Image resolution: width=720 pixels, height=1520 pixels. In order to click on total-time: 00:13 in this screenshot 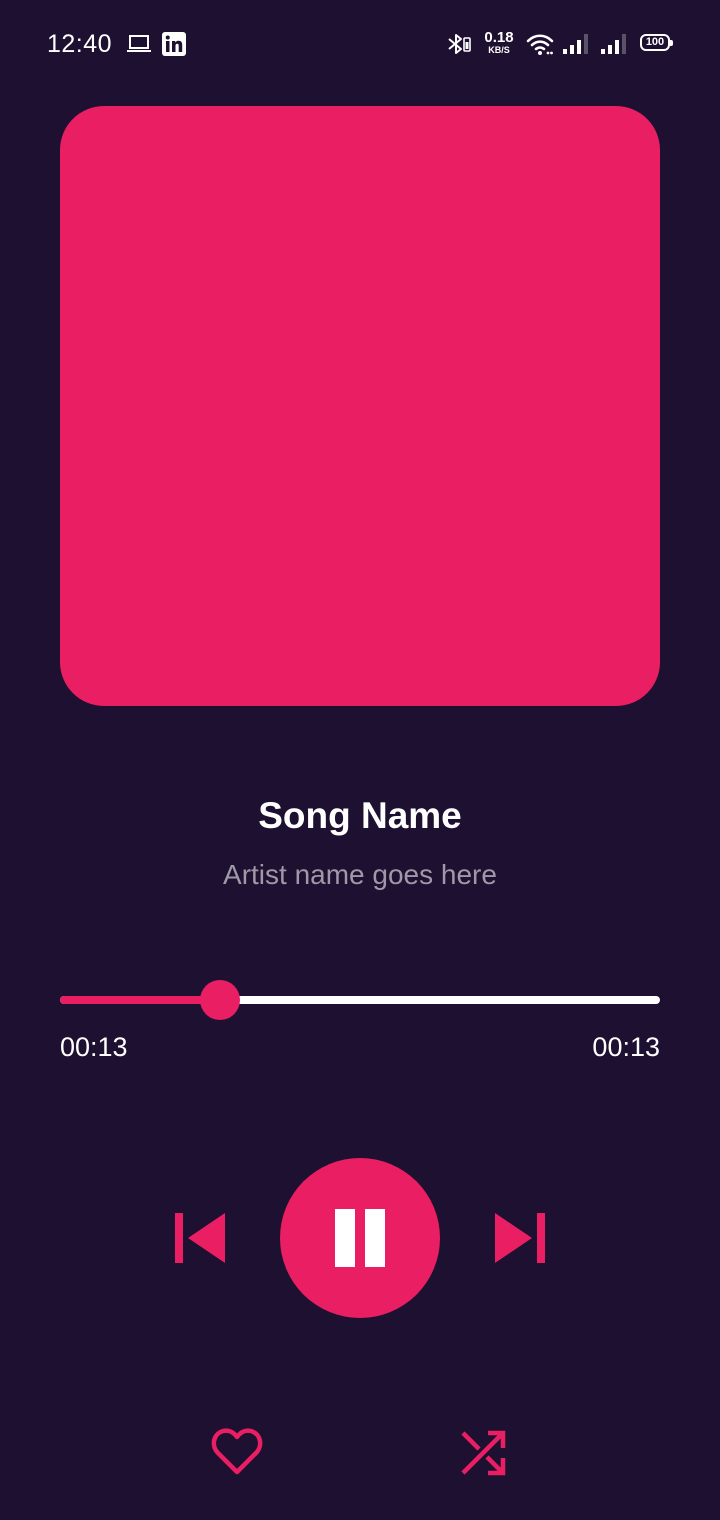, I will do `click(626, 1047)`.